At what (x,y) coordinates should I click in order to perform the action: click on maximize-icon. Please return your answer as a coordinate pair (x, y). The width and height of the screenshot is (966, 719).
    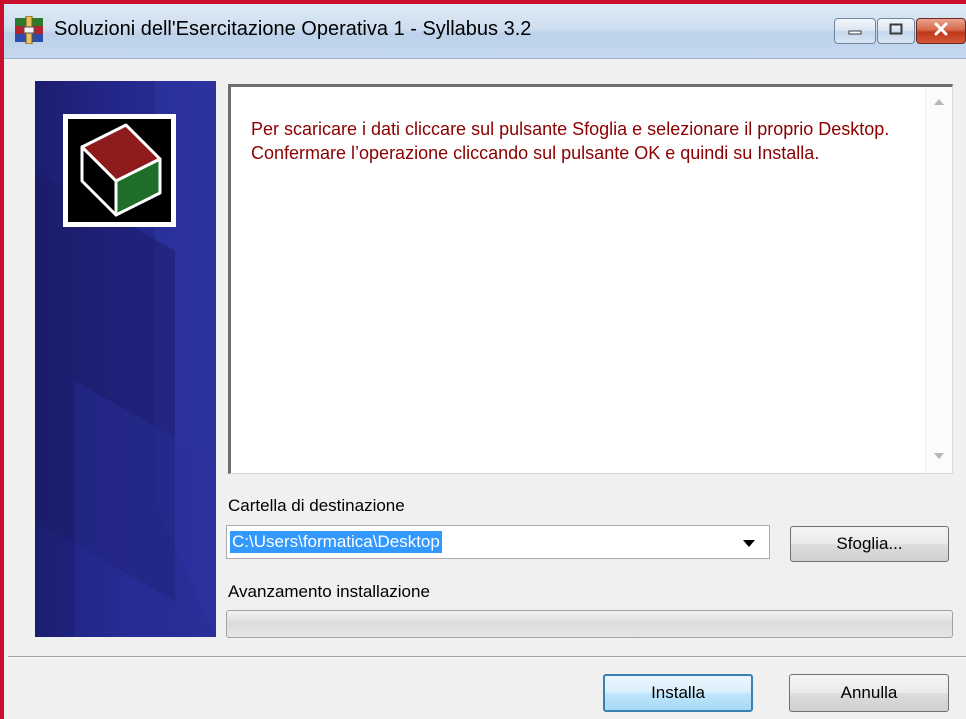
    Looking at the image, I should click on (896, 31).